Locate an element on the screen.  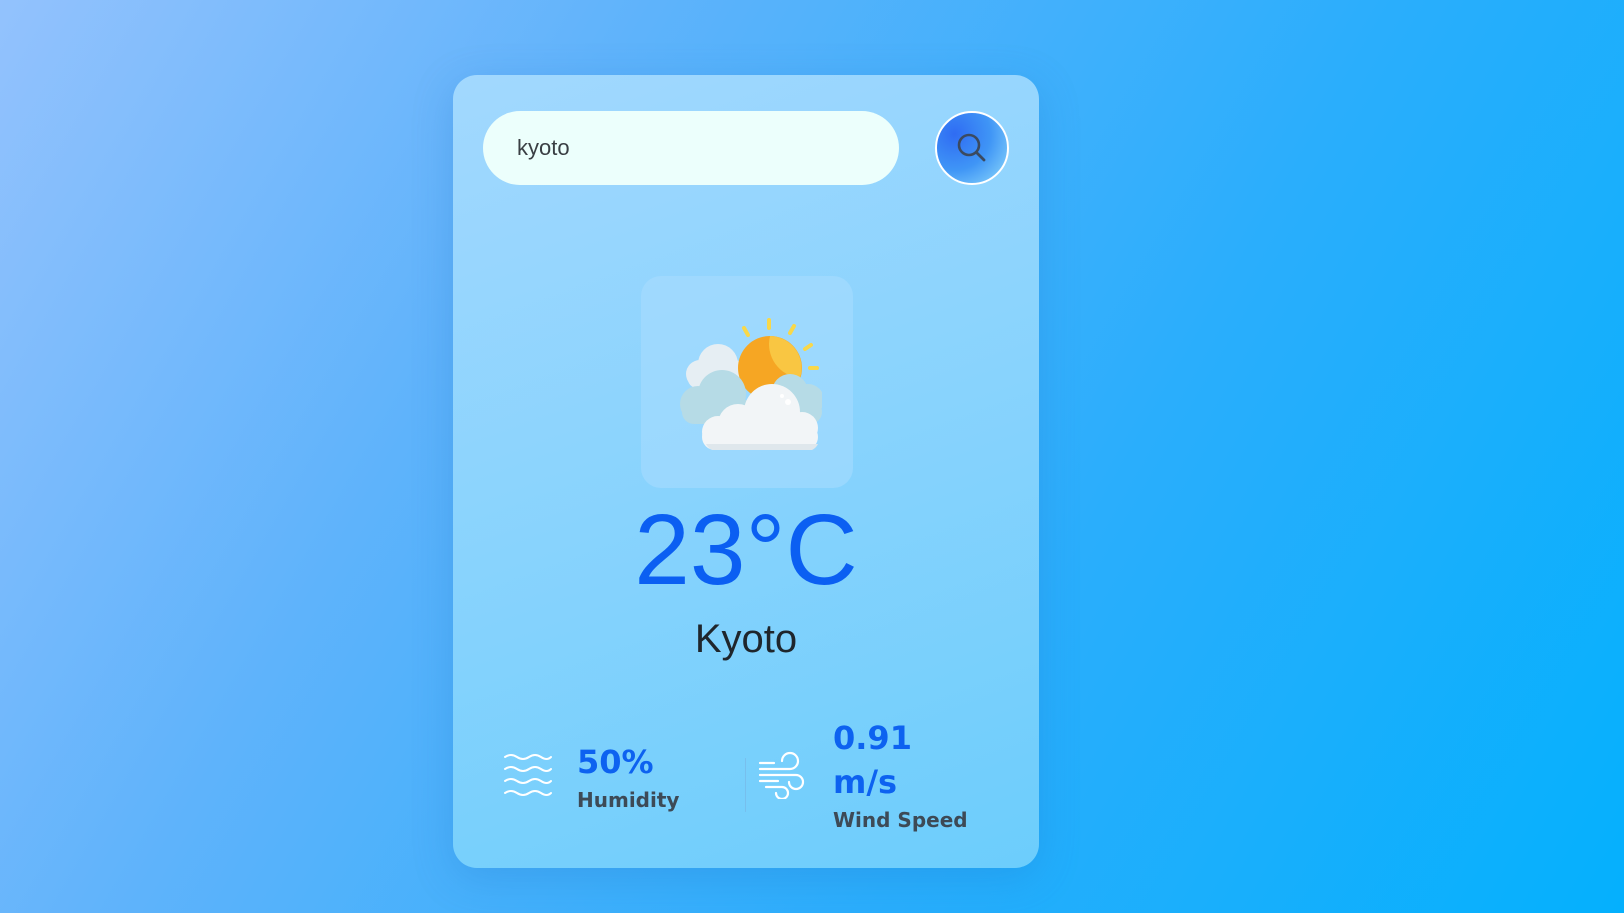
humidity-waves-icon is located at coordinates (528, 775).